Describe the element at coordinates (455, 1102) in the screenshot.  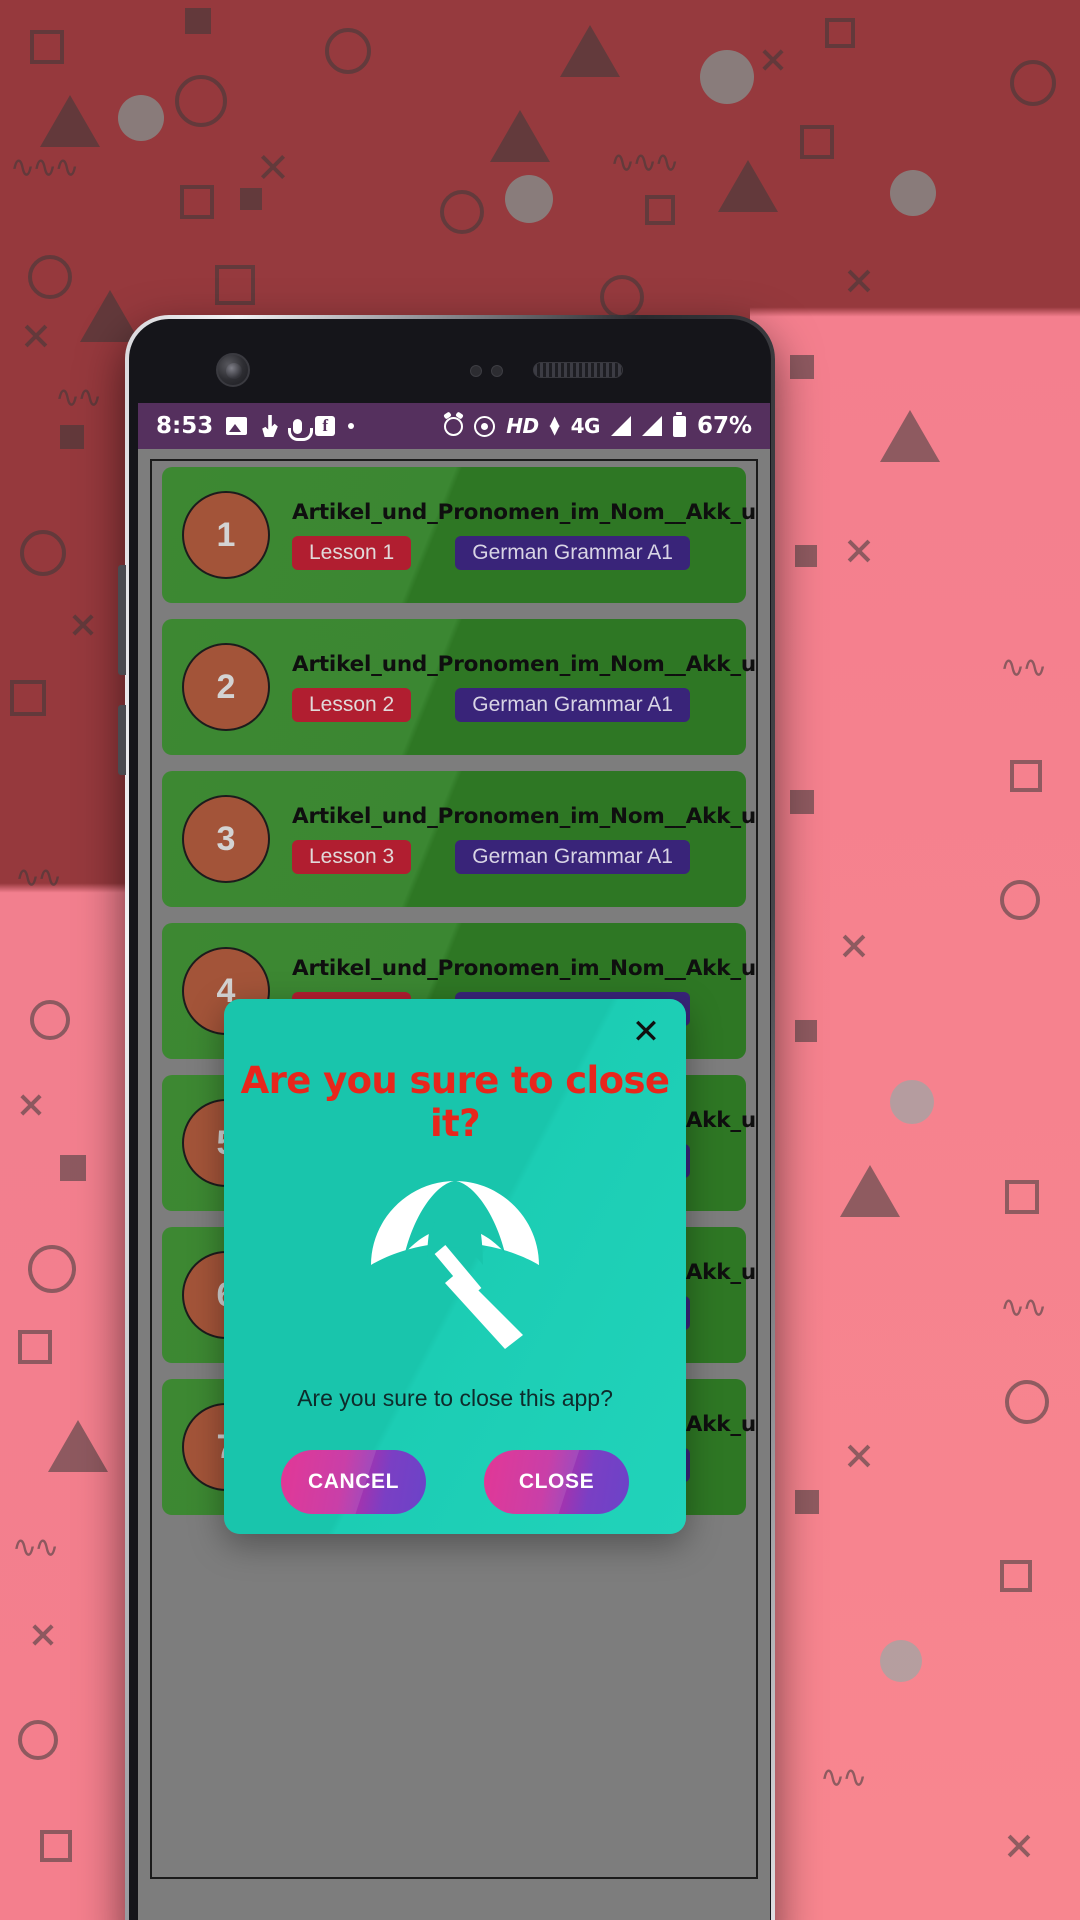
I see `dialog-title: Are you sure to close it?` at that location.